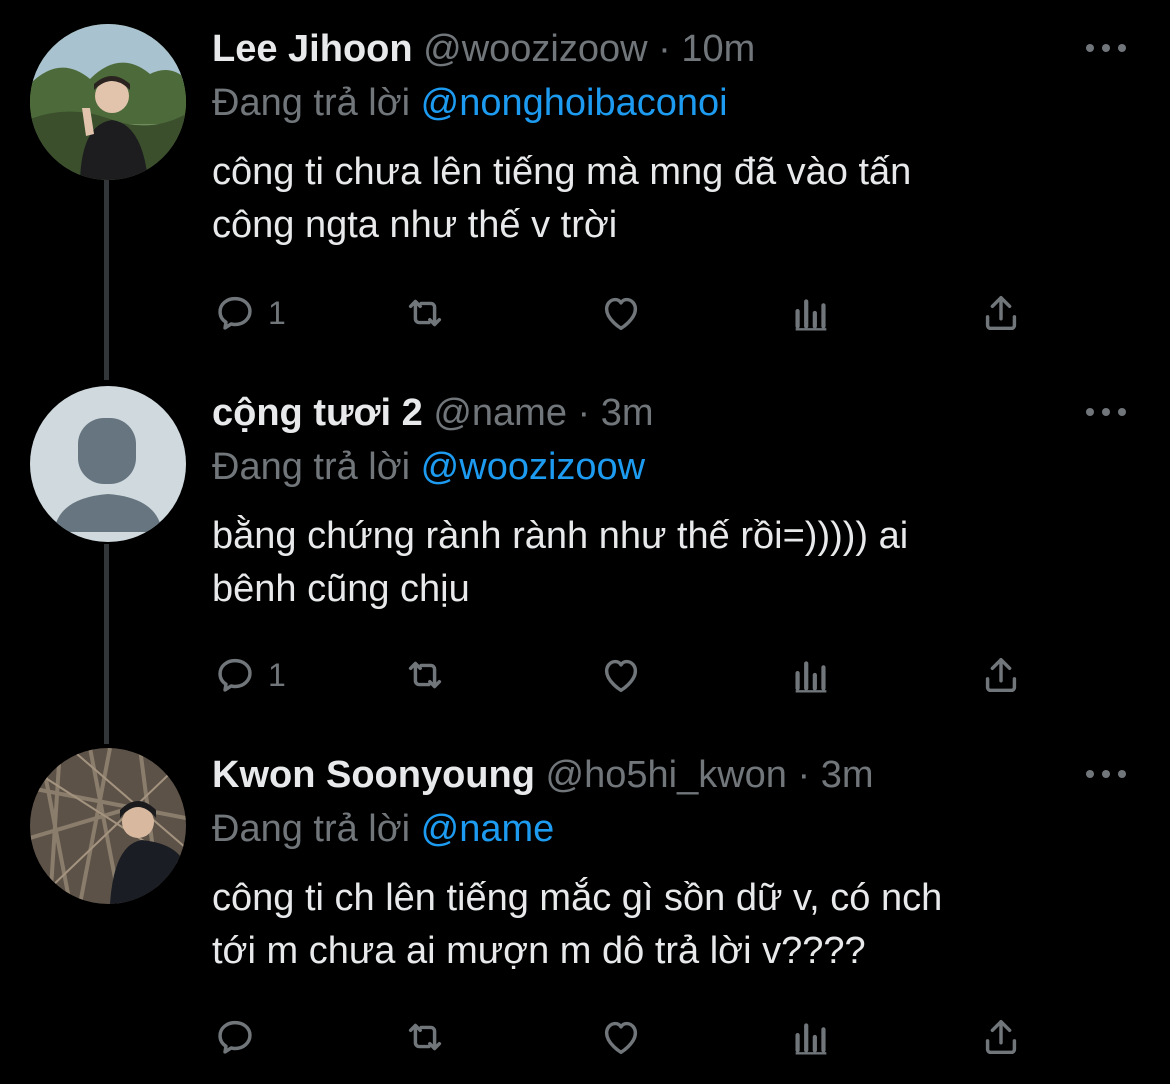 The height and width of the screenshot is (1084, 1170). Describe the element at coordinates (415, 225) in the screenshot. I see `tweet-text-line: công ngta như thế v trời` at that location.